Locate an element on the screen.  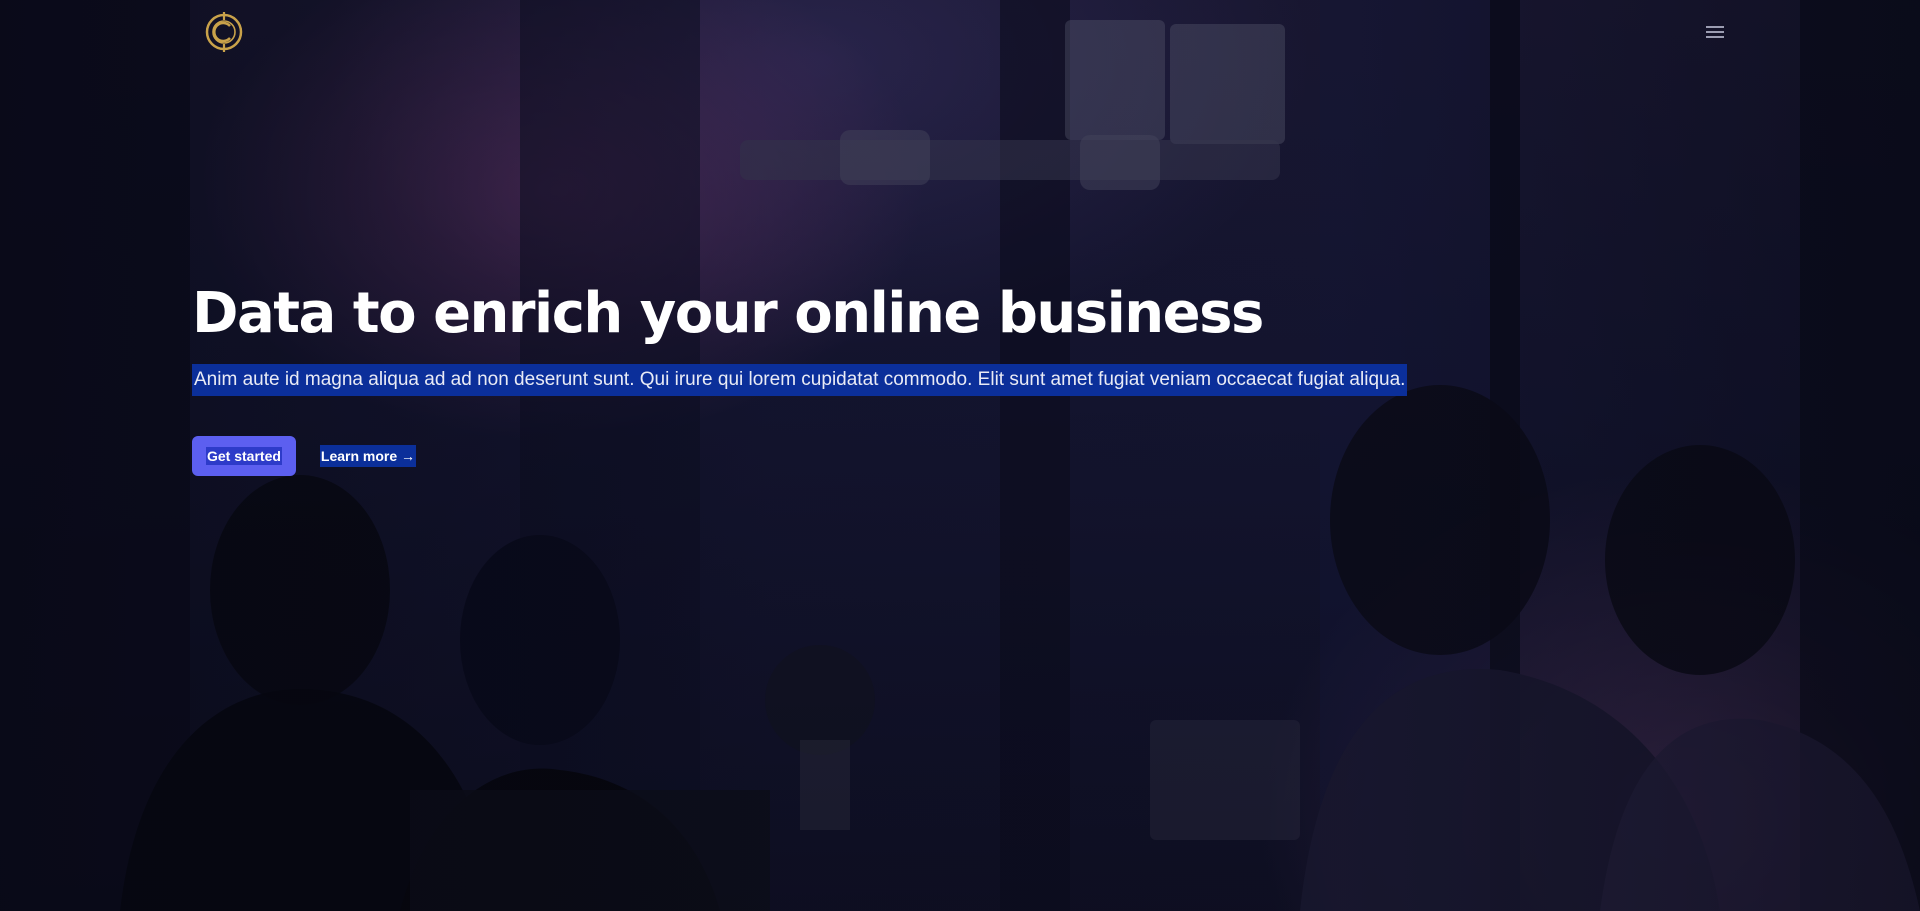
menu-button is located at coordinates (1715, 32).